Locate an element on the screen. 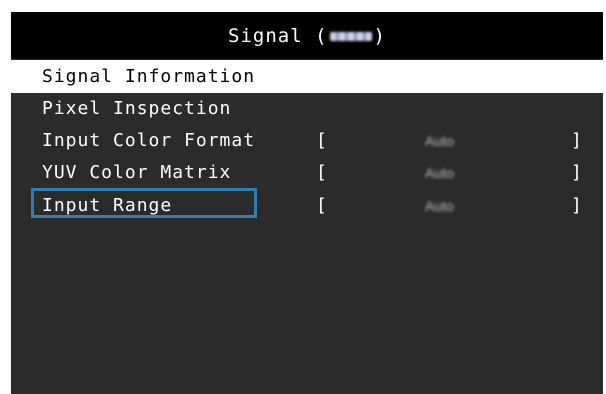 The width and height of the screenshot is (606, 394). menu-item-signal-information: Signal Information is located at coordinates (307, 76).